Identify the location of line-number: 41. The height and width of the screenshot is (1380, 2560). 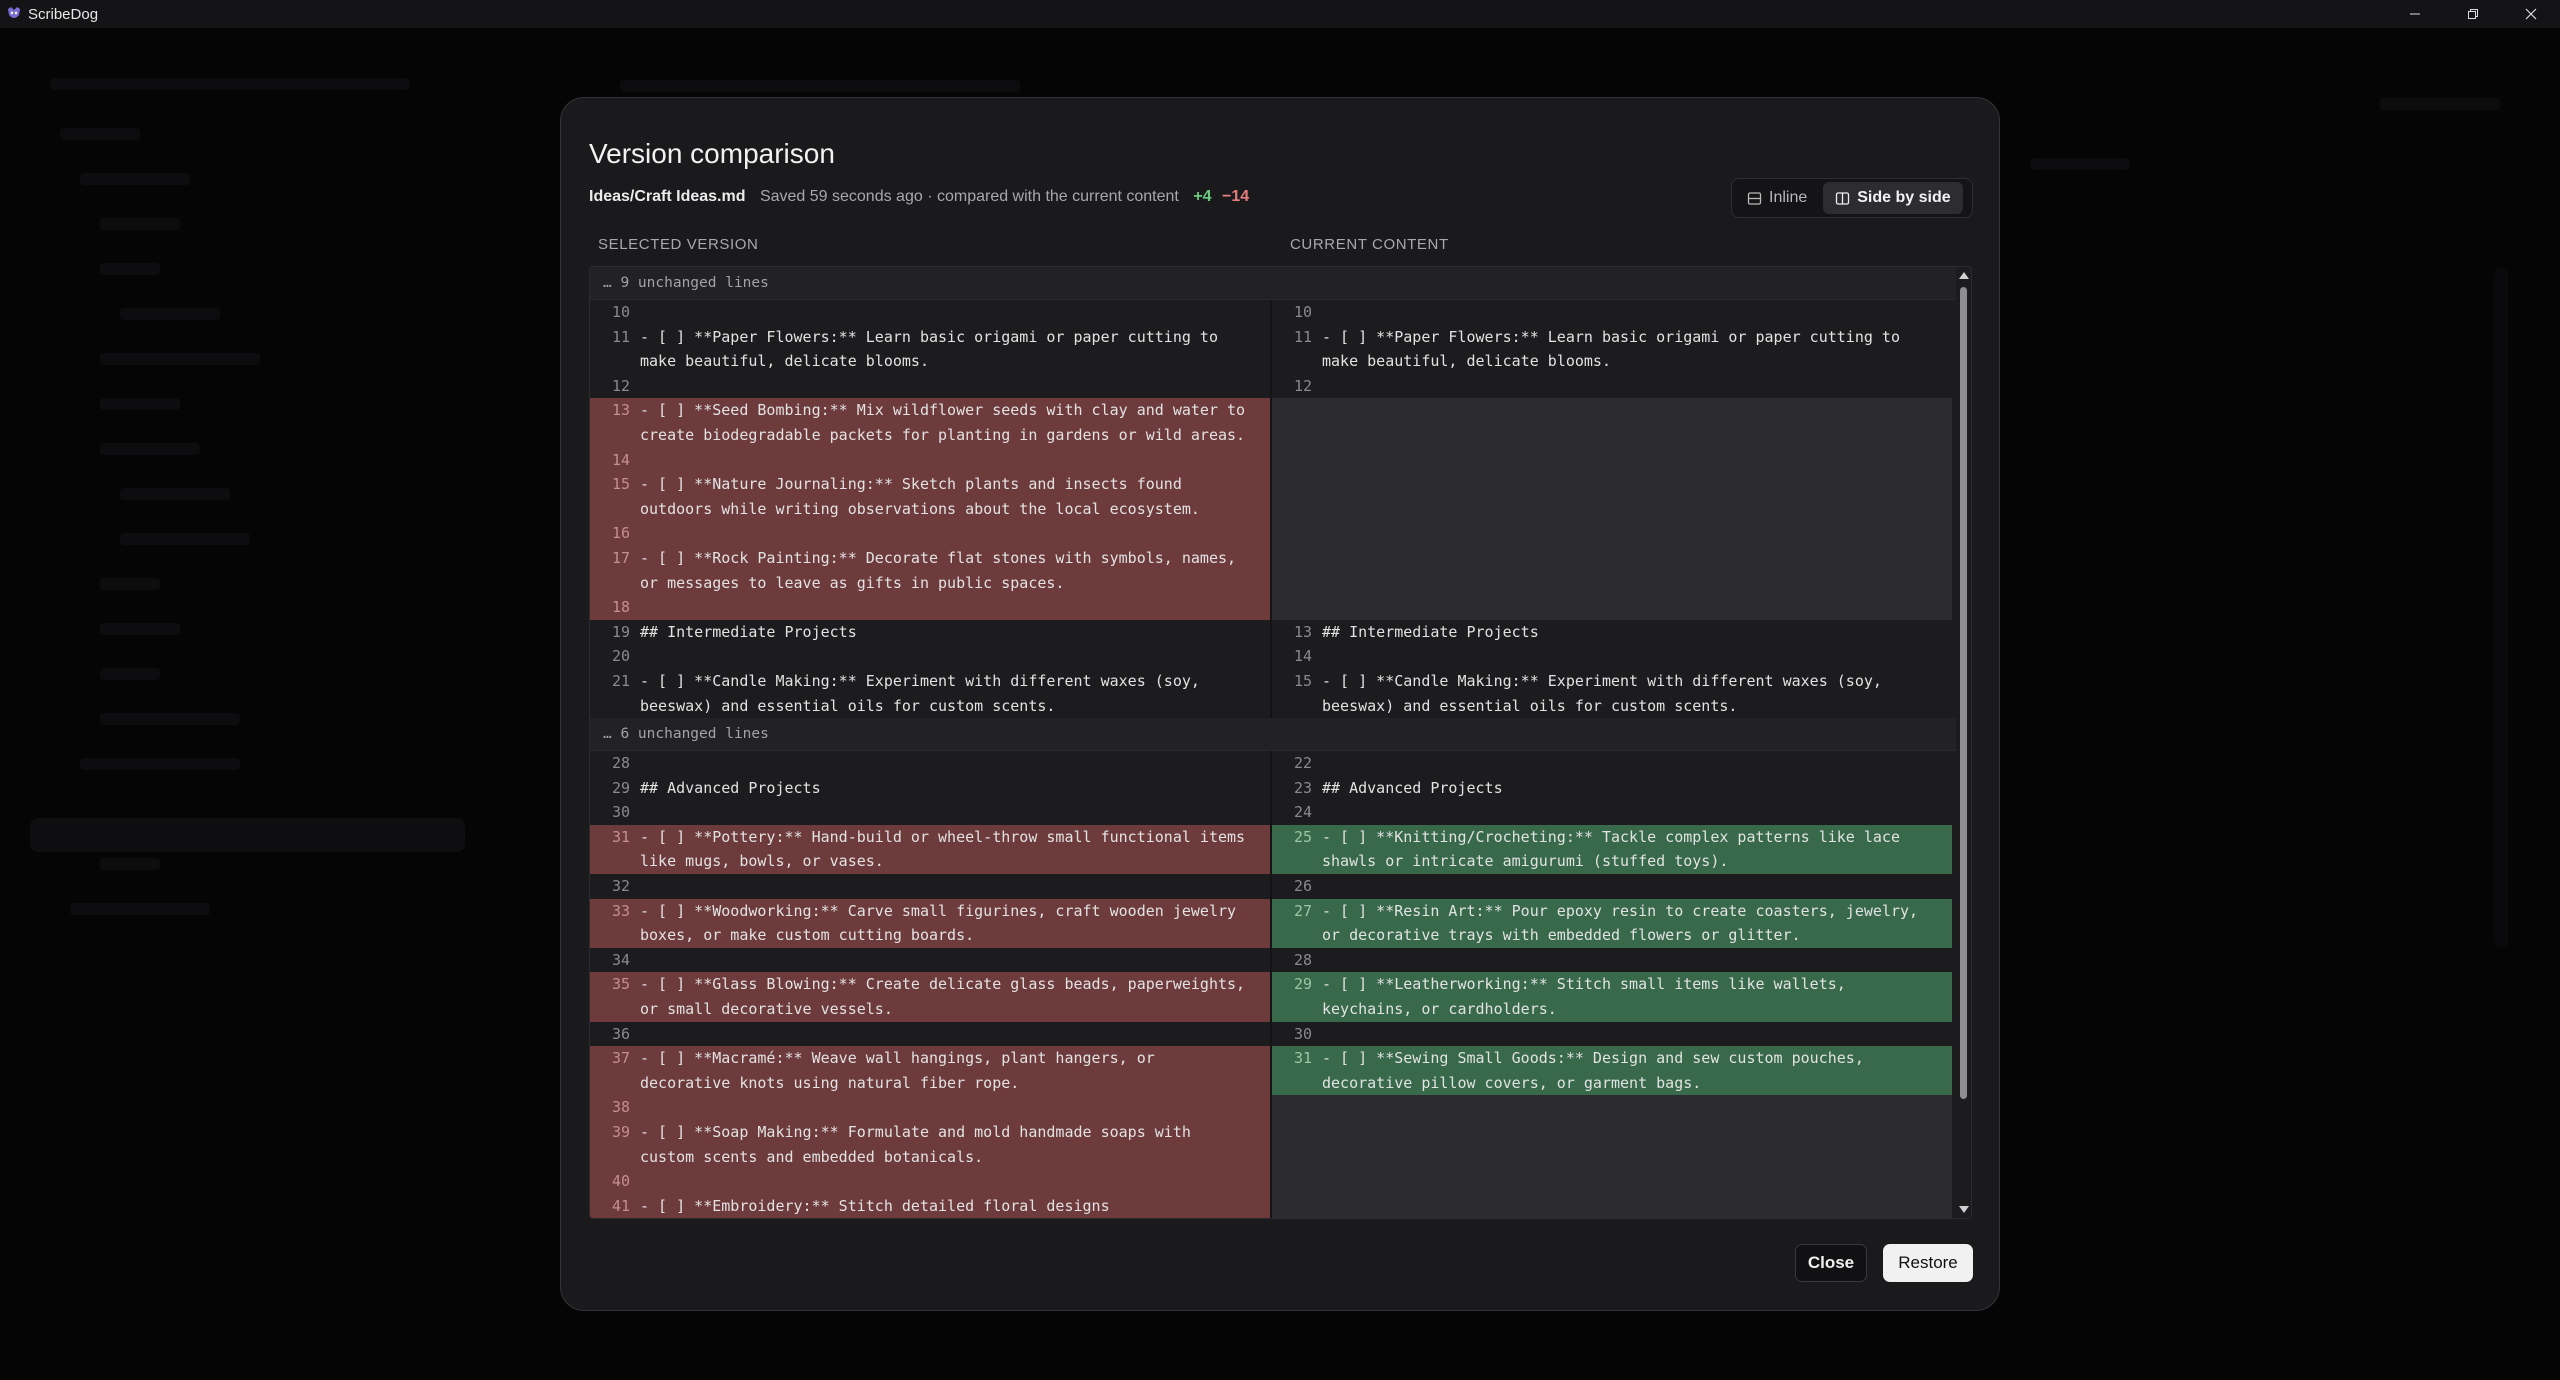
(620, 1205).